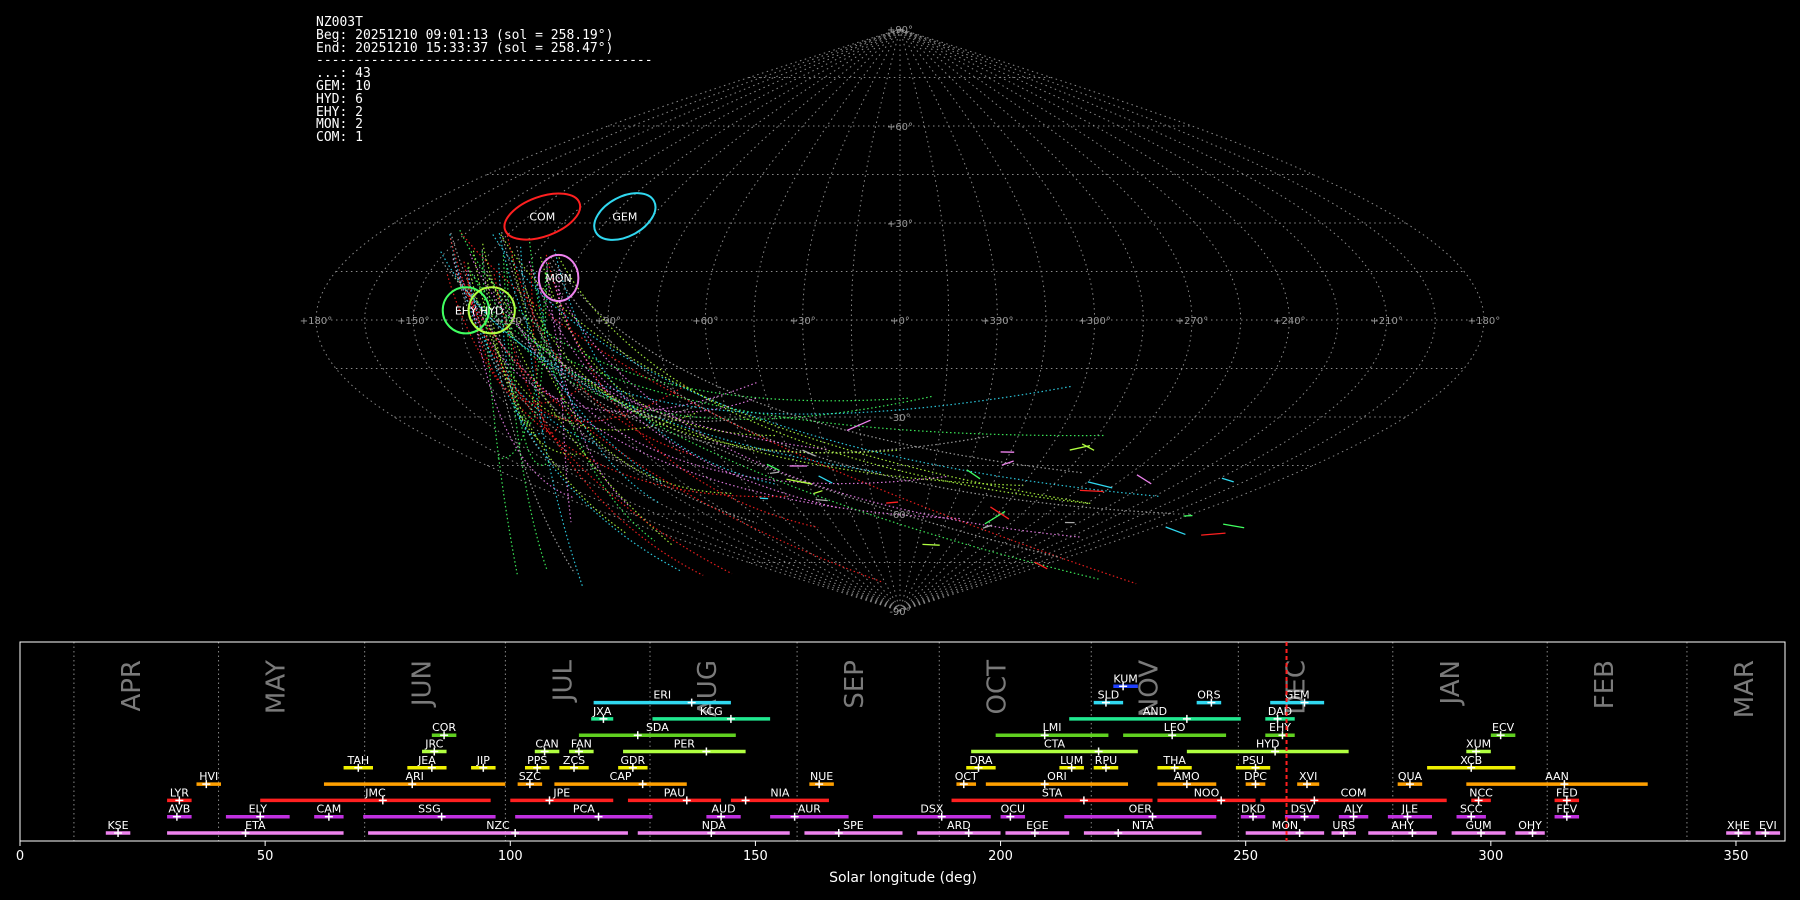  Describe the element at coordinates (1143, 825) in the screenshot. I see `shower-label: NTA` at that location.